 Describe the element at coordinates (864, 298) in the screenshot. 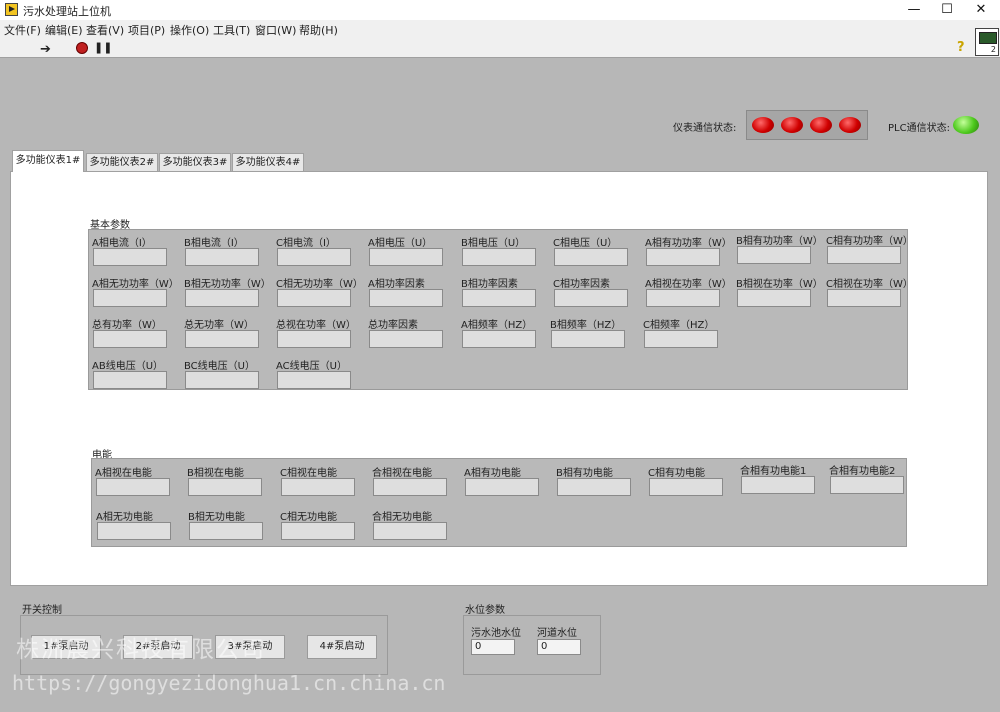

I see `c-apparent-power-display` at that location.